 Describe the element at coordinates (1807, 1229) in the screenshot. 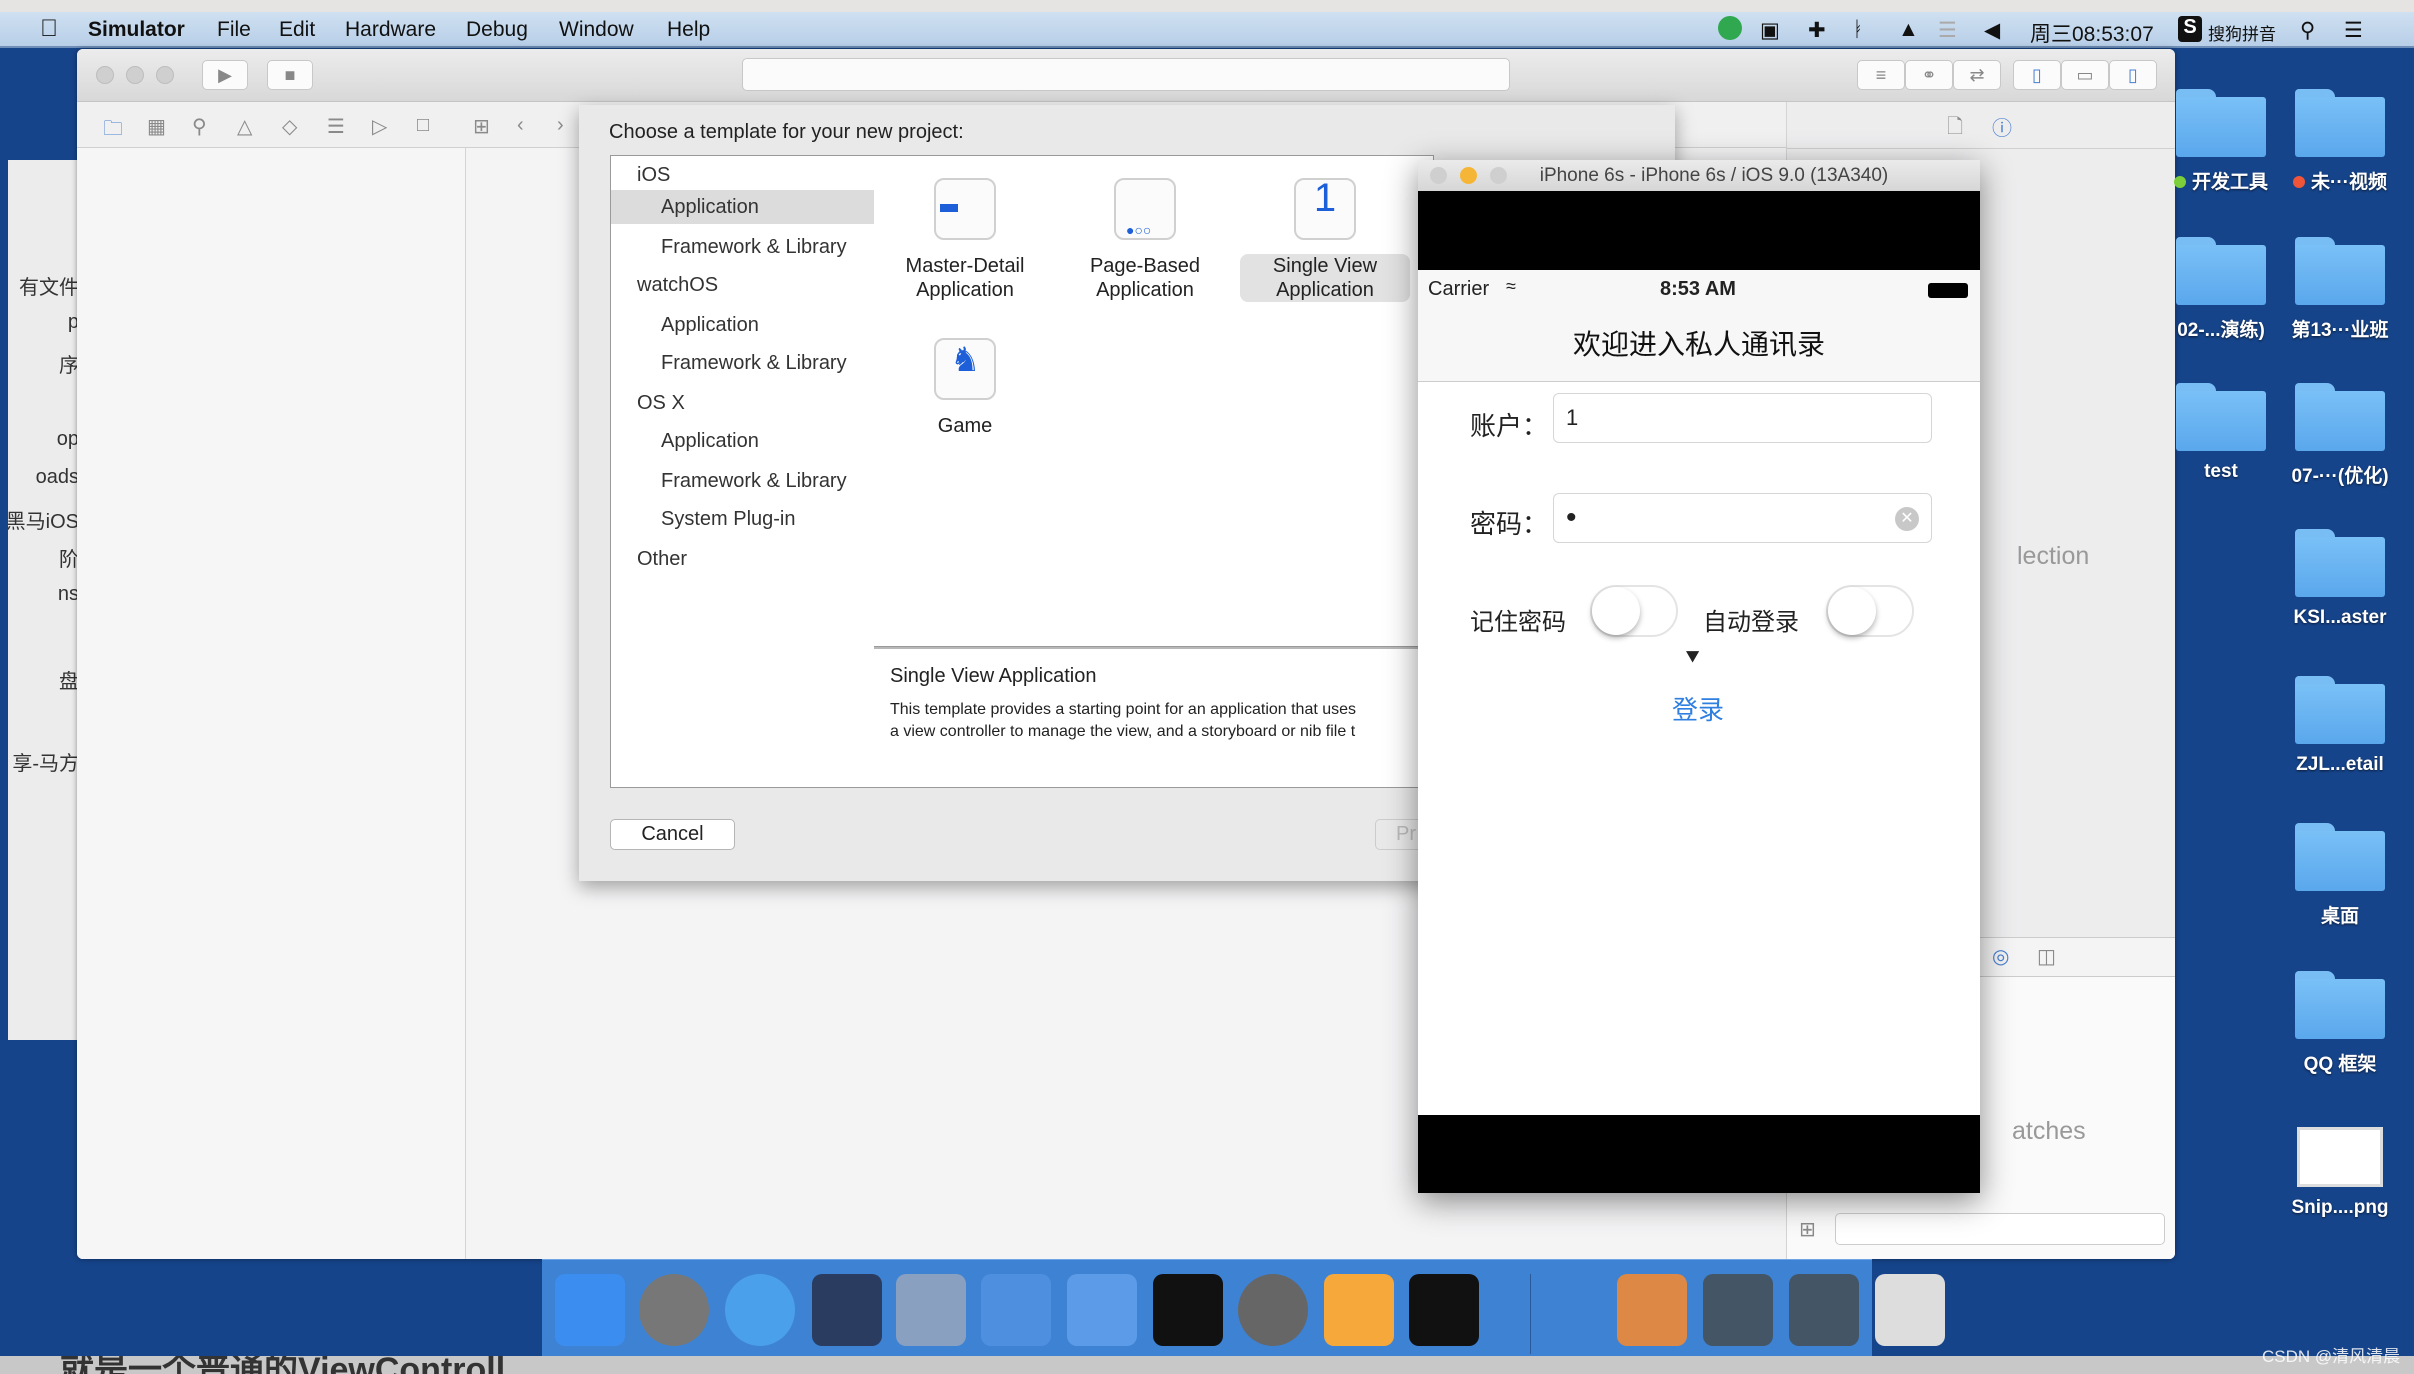

I see `grid-view-icon: ⊞` at that location.